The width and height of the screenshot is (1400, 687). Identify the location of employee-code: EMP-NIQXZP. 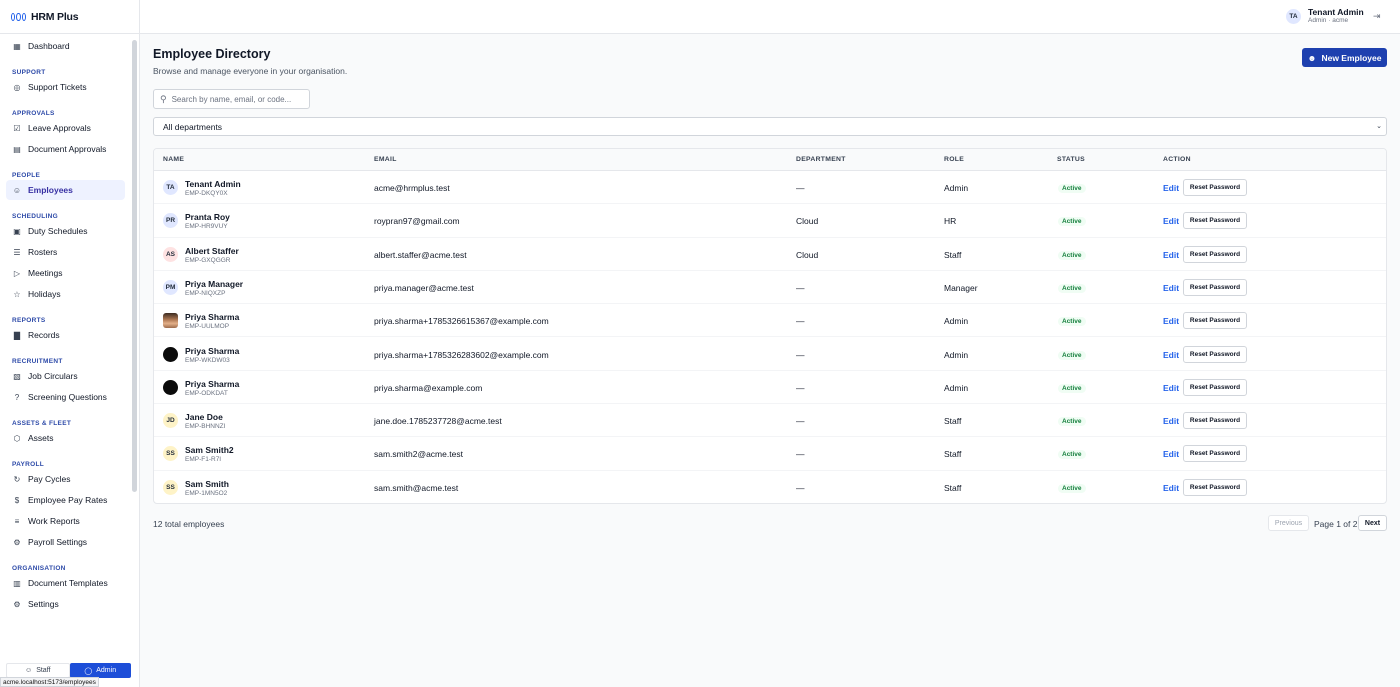
(205, 293).